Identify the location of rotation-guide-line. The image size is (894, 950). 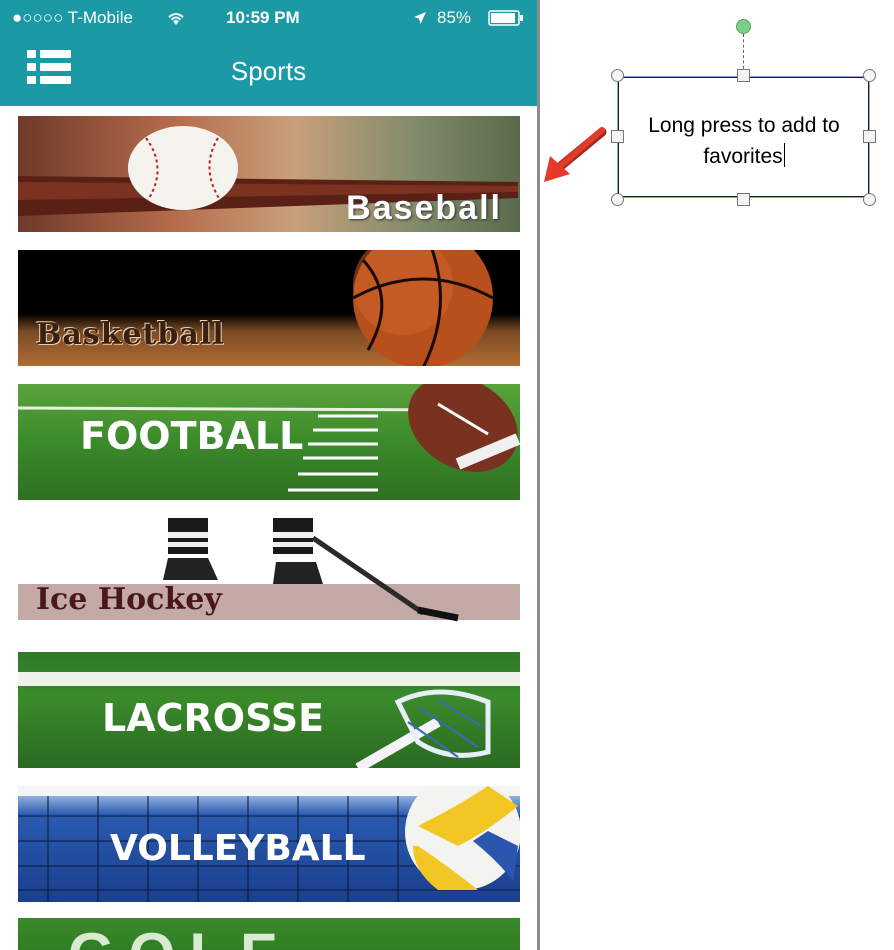
(743, 54).